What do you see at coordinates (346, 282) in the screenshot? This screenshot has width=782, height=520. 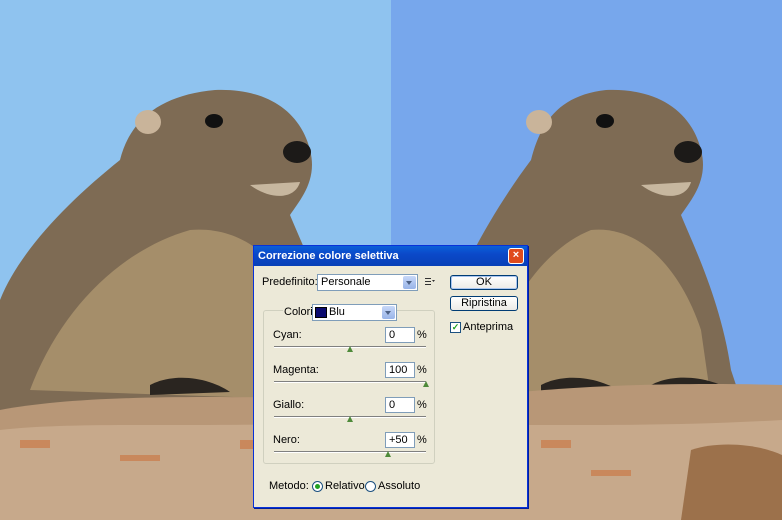 I see `preset-value: Personale` at bounding box center [346, 282].